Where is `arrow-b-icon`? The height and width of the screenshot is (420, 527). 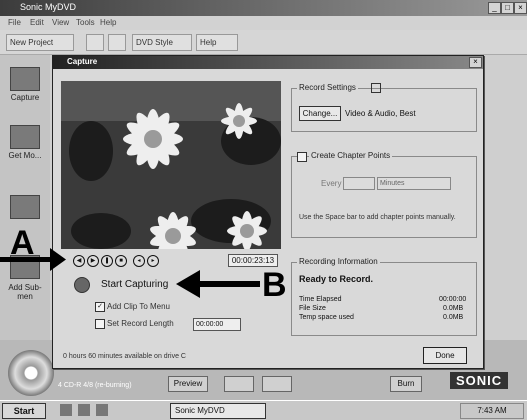
arrow-b-icon is located at coordinates (218, 284).